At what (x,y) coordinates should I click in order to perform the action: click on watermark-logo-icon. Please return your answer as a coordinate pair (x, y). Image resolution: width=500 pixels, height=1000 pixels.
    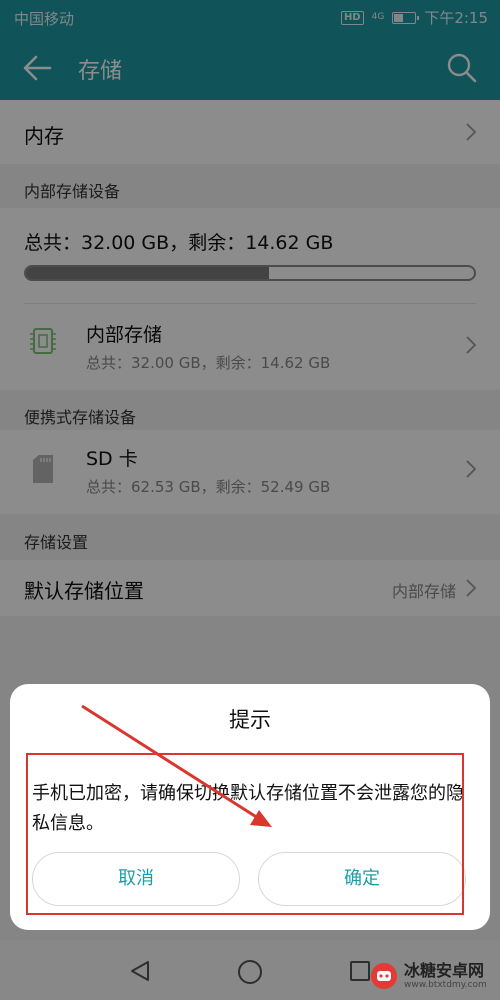
    Looking at the image, I should click on (384, 976).